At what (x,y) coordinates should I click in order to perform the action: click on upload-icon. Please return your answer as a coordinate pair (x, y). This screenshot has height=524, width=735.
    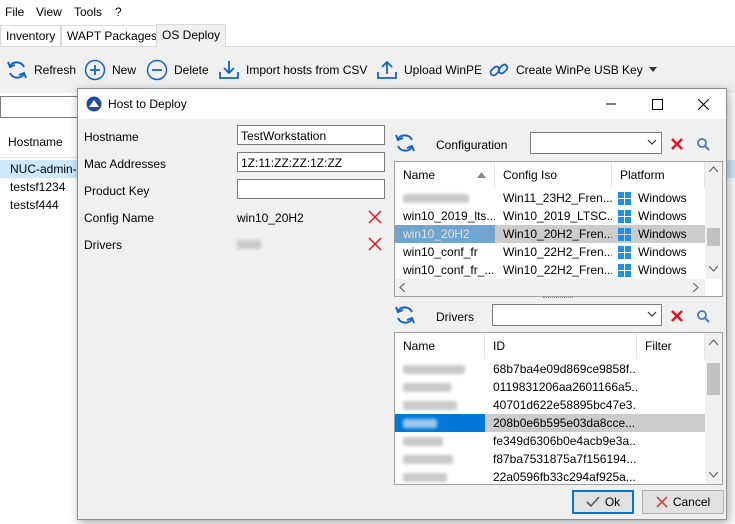
    Looking at the image, I should click on (387, 69).